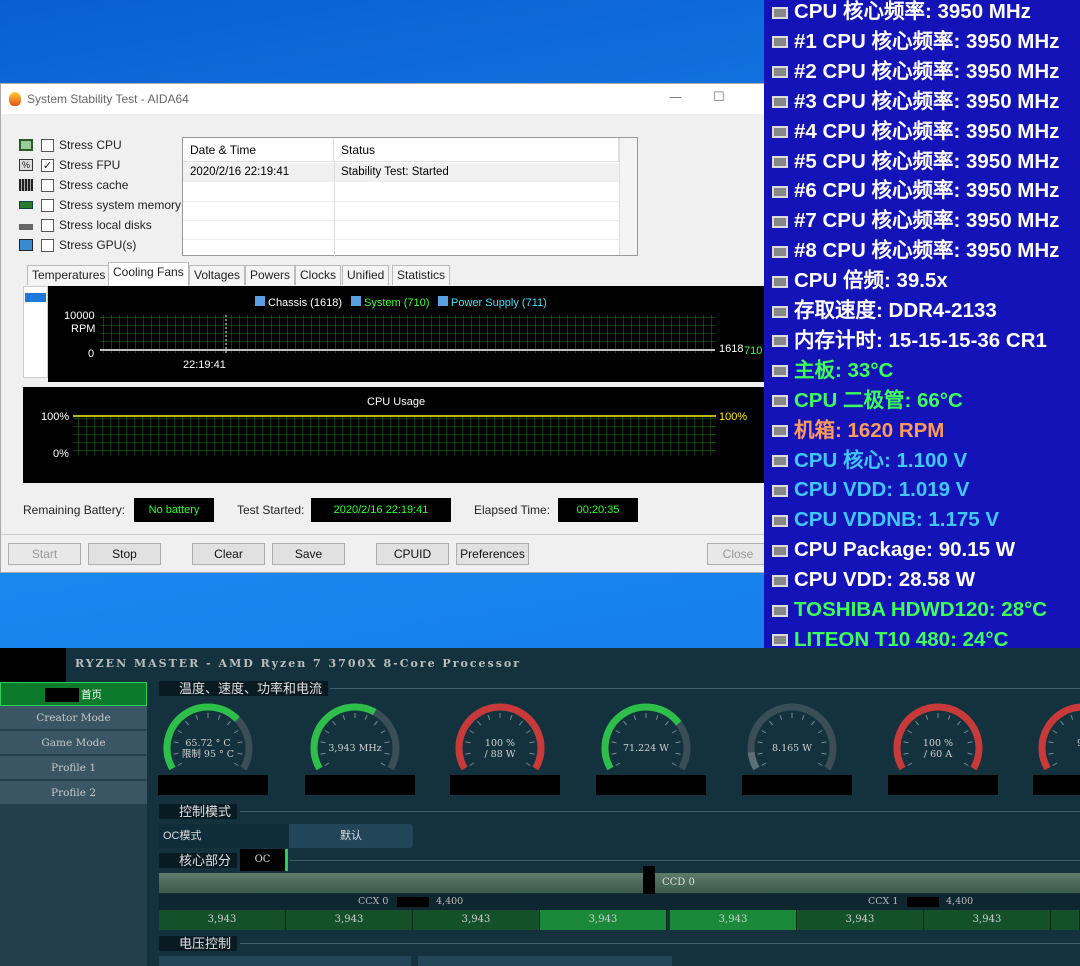 The height and width of the screenshot is (966, 1080). Describe the element at coordinates (44, 554) in the screenshot. I see `start-button: Start` at that location.